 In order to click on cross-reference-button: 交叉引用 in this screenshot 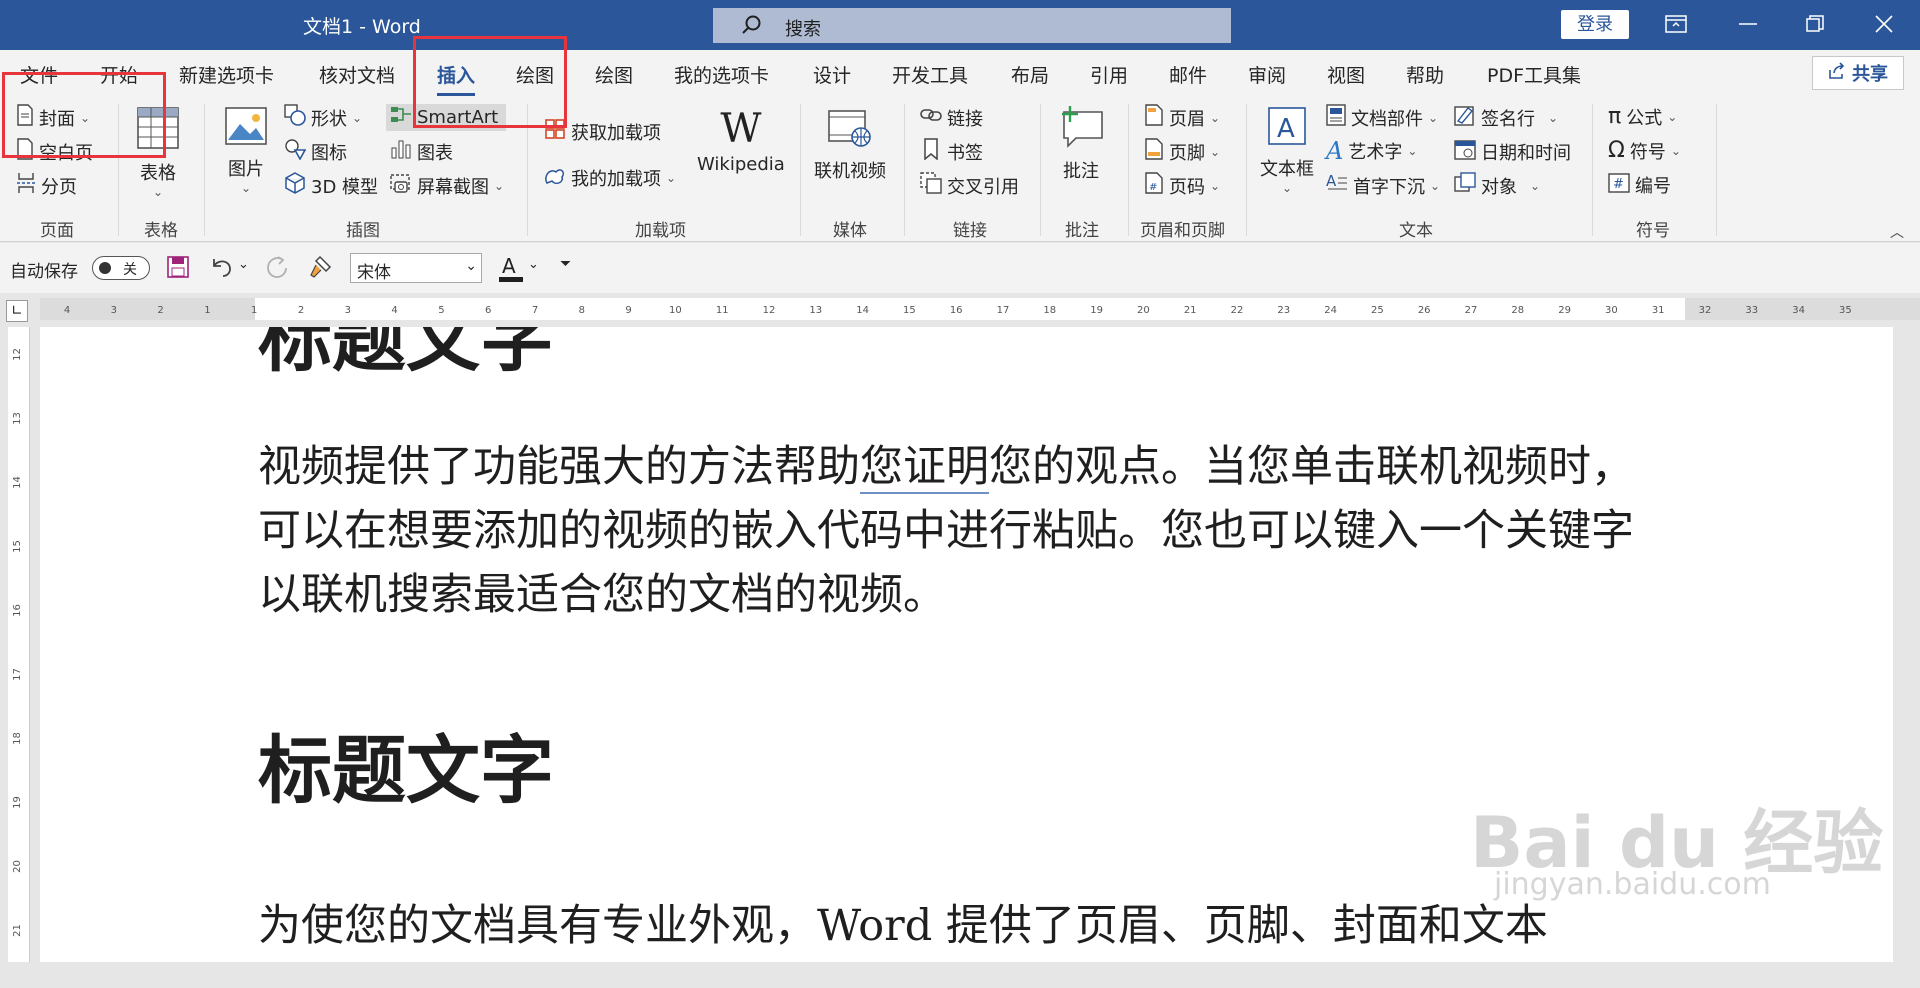, I will do `click(969, 185)`.